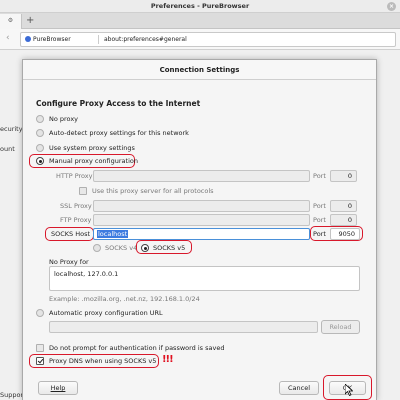 This screenshot has height=400, width=400. What do you see at coordinates (8, 38) in the screenshot?
I see `back-arrow-icon: ‹` at bounding box center [8, 38].